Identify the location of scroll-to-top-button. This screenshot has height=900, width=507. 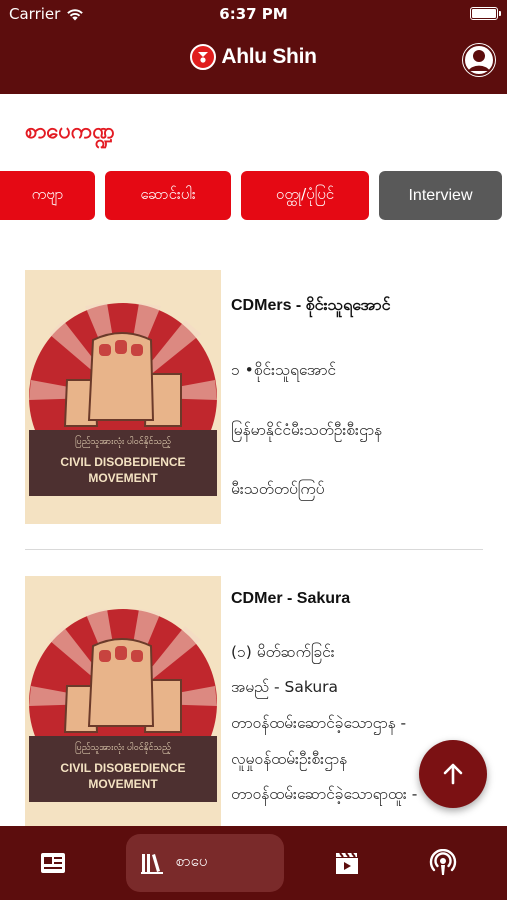
(453, 774).